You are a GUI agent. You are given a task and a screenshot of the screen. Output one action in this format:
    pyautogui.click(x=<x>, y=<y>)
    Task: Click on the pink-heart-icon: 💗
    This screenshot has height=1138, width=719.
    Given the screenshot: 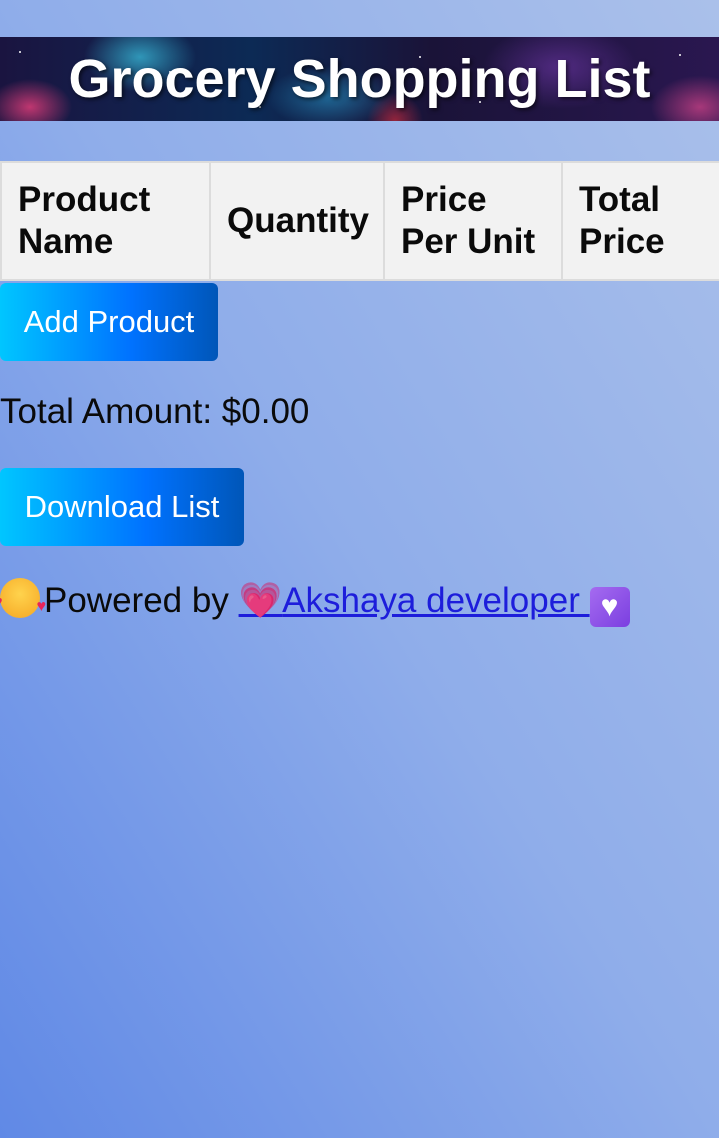 What is the action you would take?
    pyautogui.click(x=260, y=601)
    